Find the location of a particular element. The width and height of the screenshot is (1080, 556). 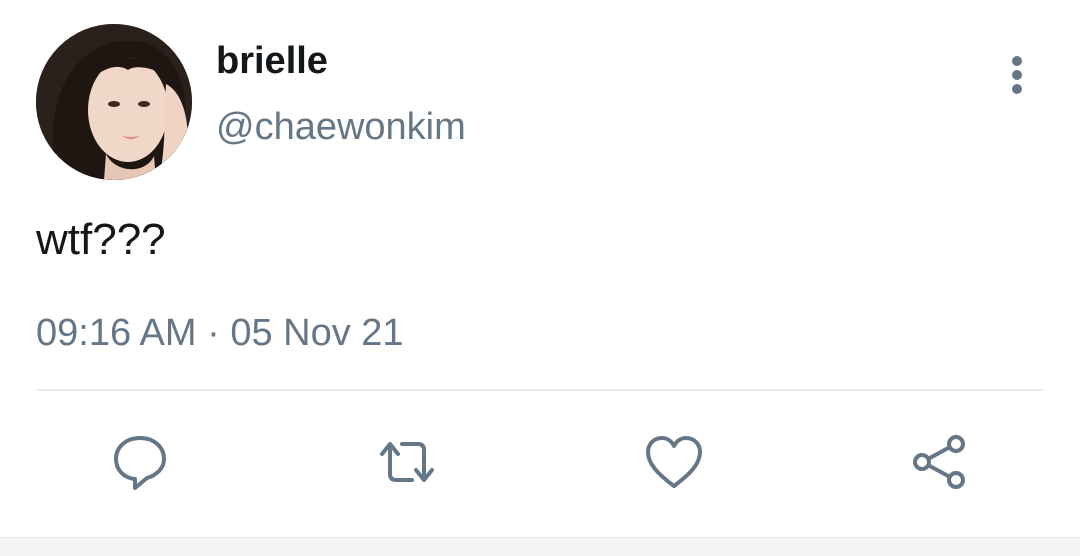

retweet-arrows-icon is located at coordinates (407, 462).